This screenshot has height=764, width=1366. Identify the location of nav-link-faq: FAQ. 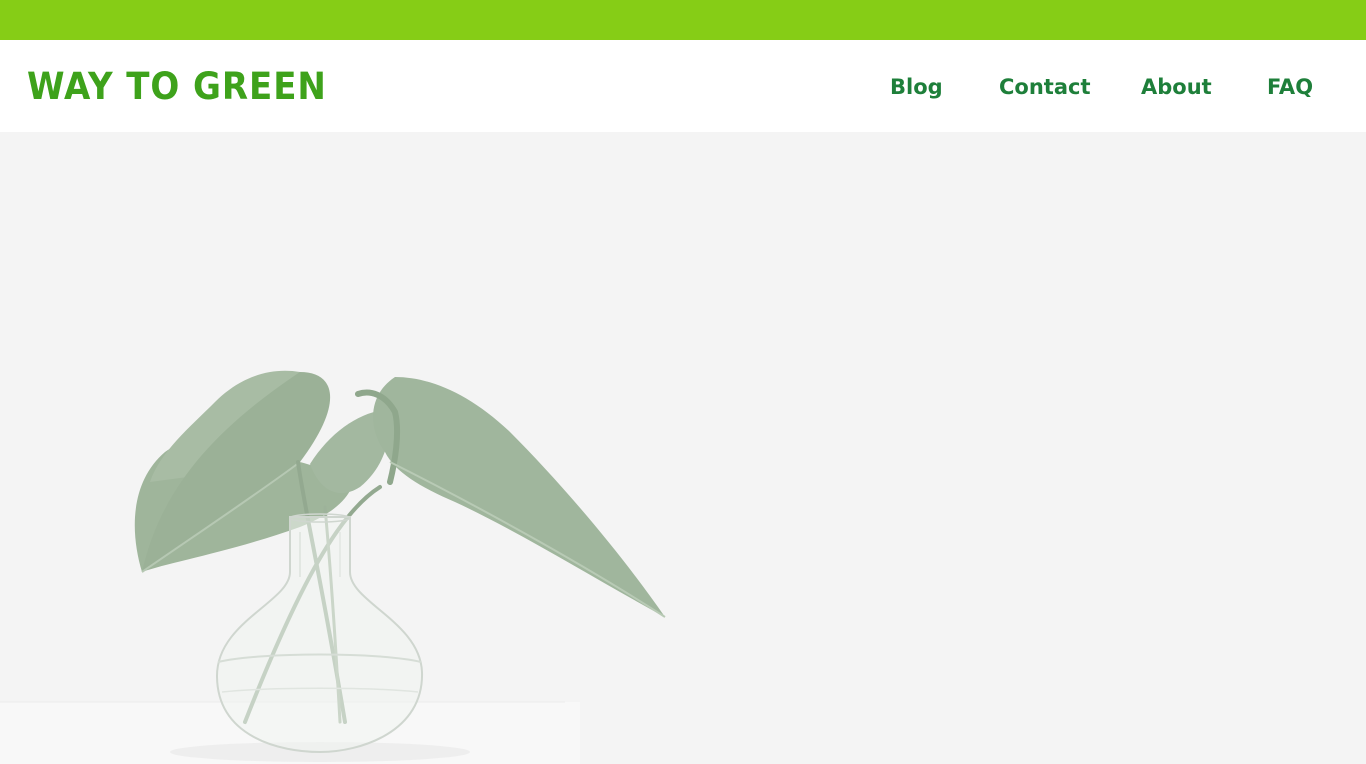
(1290, 87).